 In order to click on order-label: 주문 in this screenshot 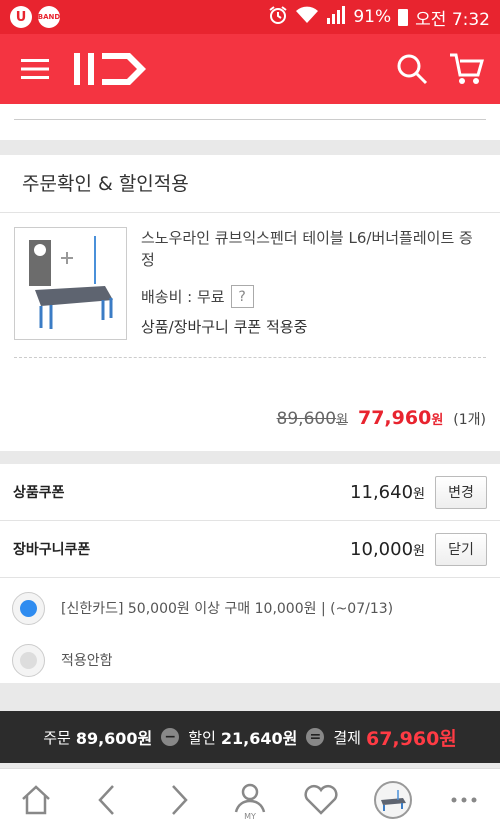, I will do `click(57, 737)`.